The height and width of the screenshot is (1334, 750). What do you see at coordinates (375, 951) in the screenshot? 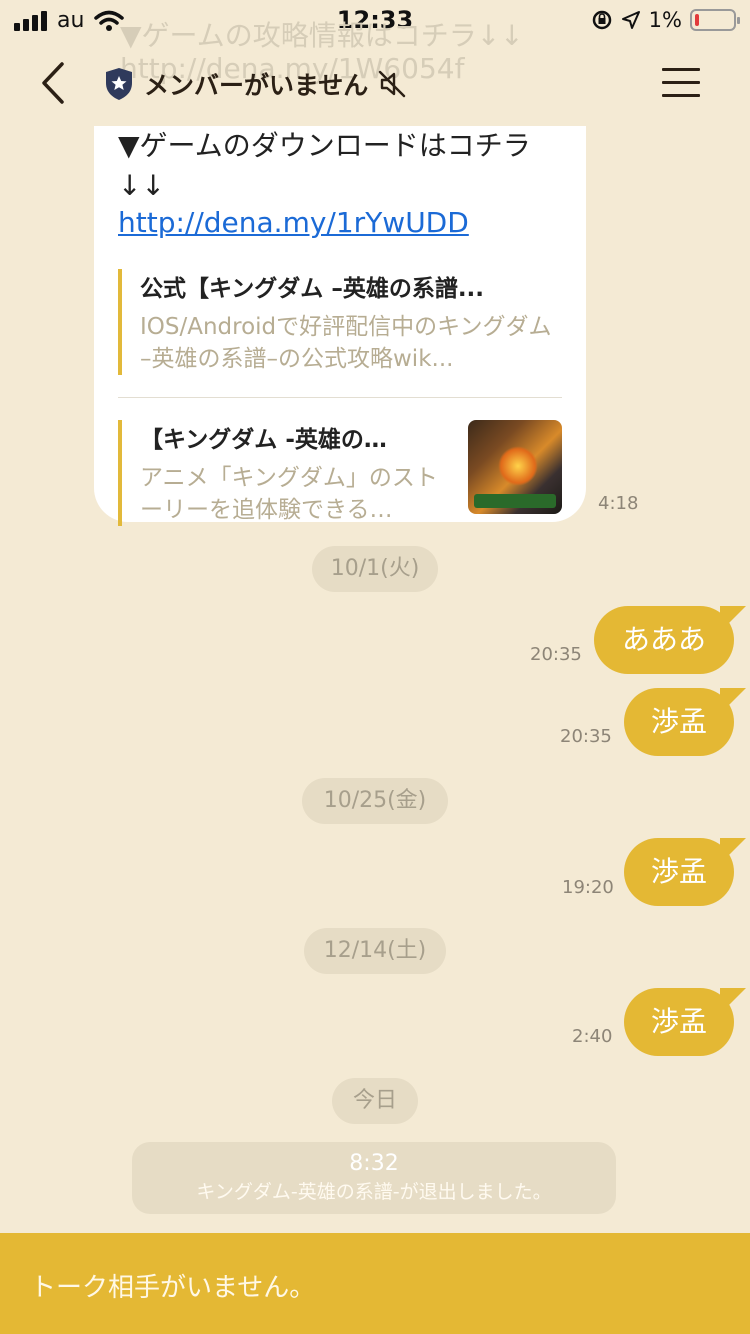
I see `date-separator: 12/14(土)` at bounding box center [375, 951].